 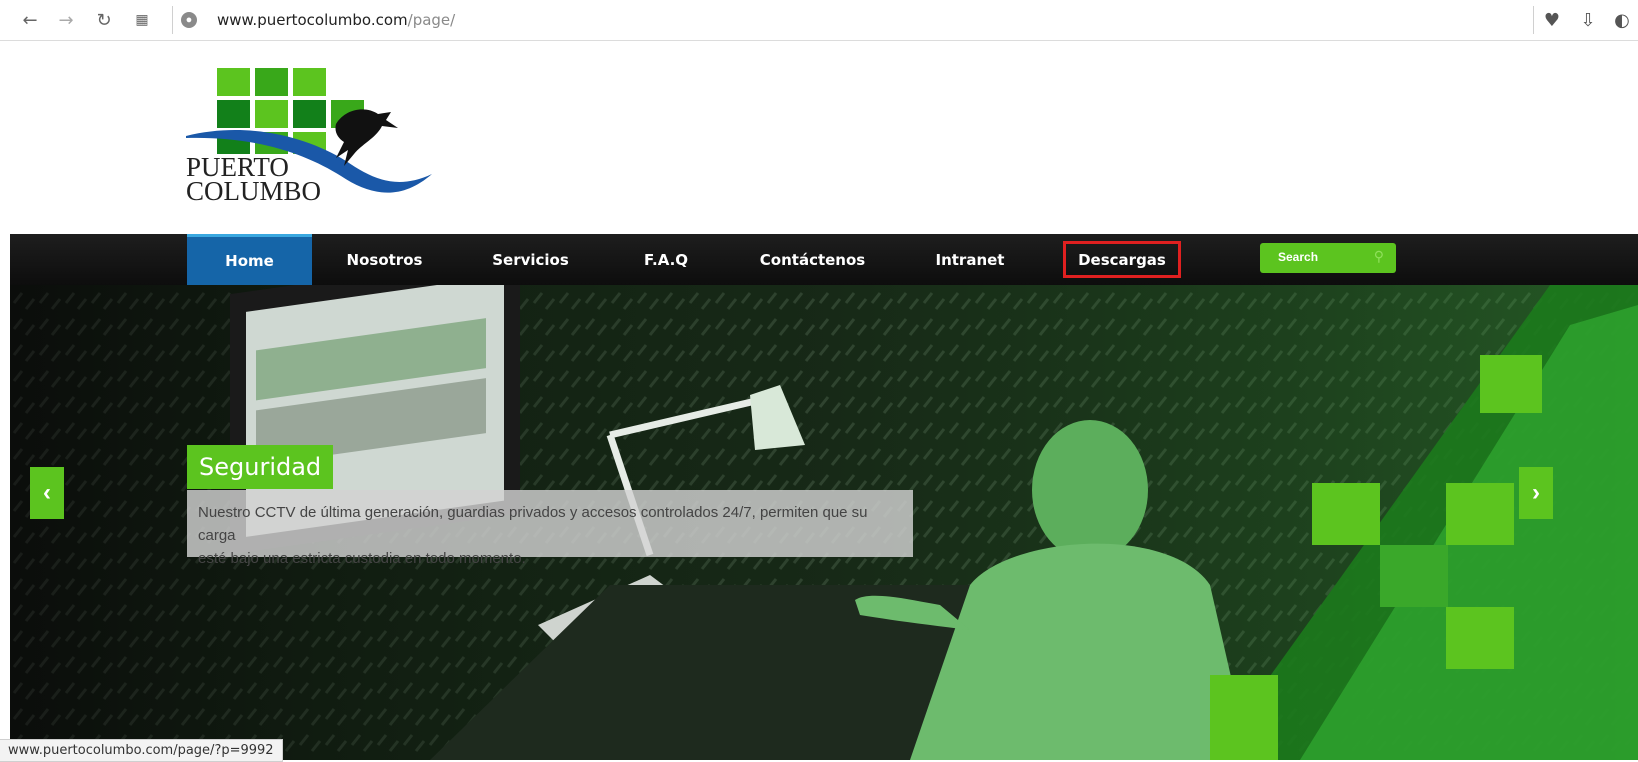 I want to click on extension-icon: ◐, so click(x=1622, y=20).